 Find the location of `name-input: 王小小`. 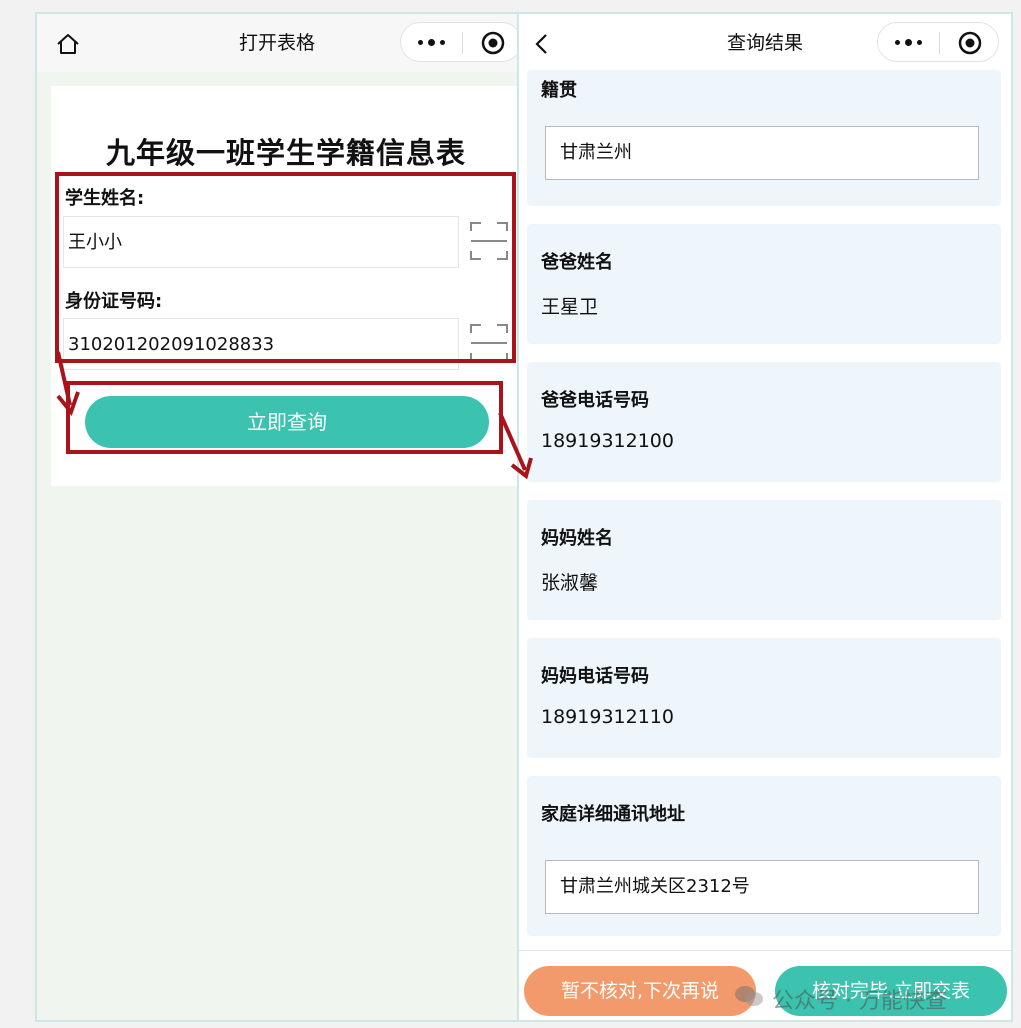

name-input: 王小小 is located at coordinates (261, 242).